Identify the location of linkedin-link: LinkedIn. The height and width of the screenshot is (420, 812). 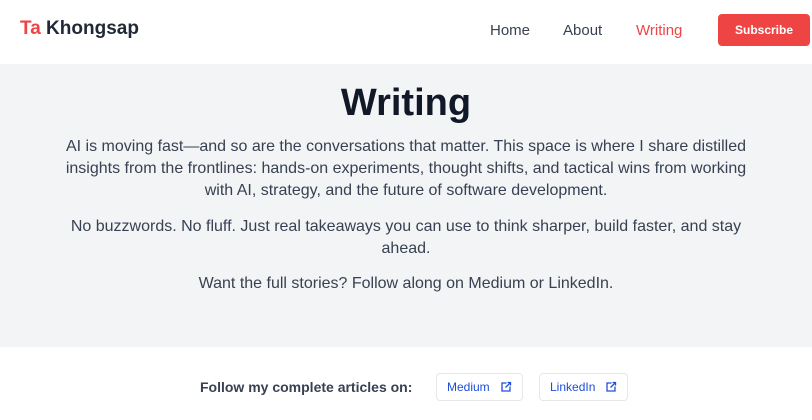
(584, 387).